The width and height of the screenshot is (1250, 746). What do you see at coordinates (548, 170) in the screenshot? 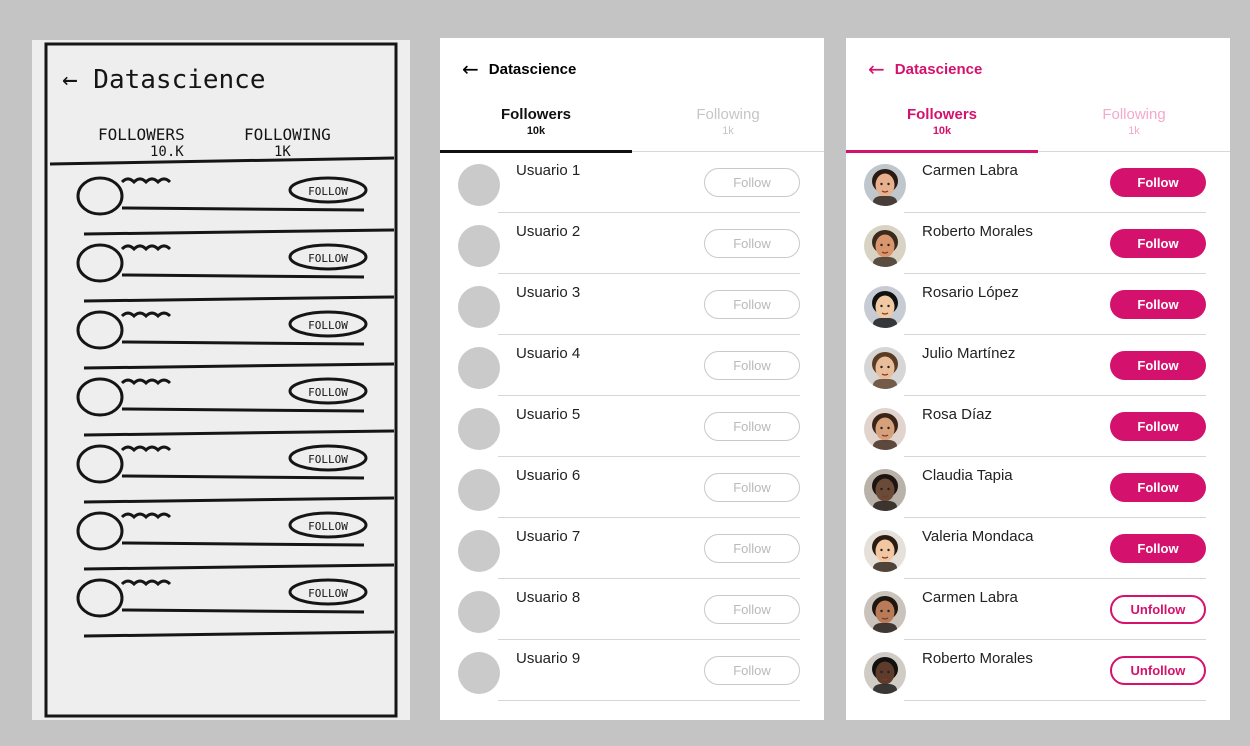
I see `user-name: Usuario 1` at bounding box center [548, 170].